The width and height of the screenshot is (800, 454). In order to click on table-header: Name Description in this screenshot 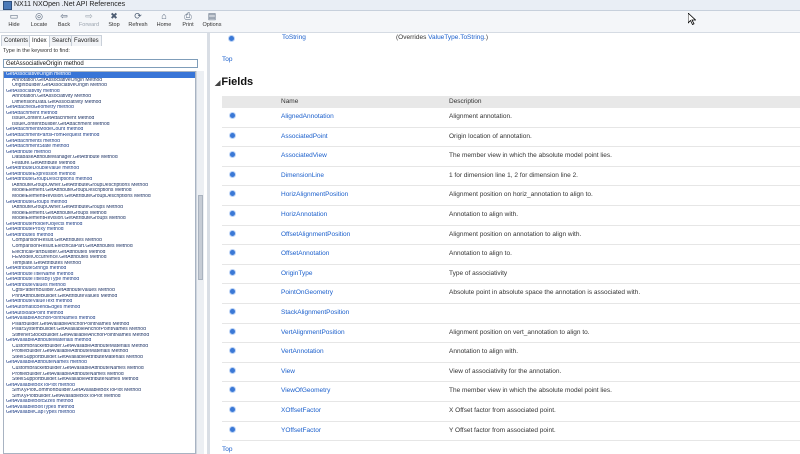, I will do `click(511, 102)`.